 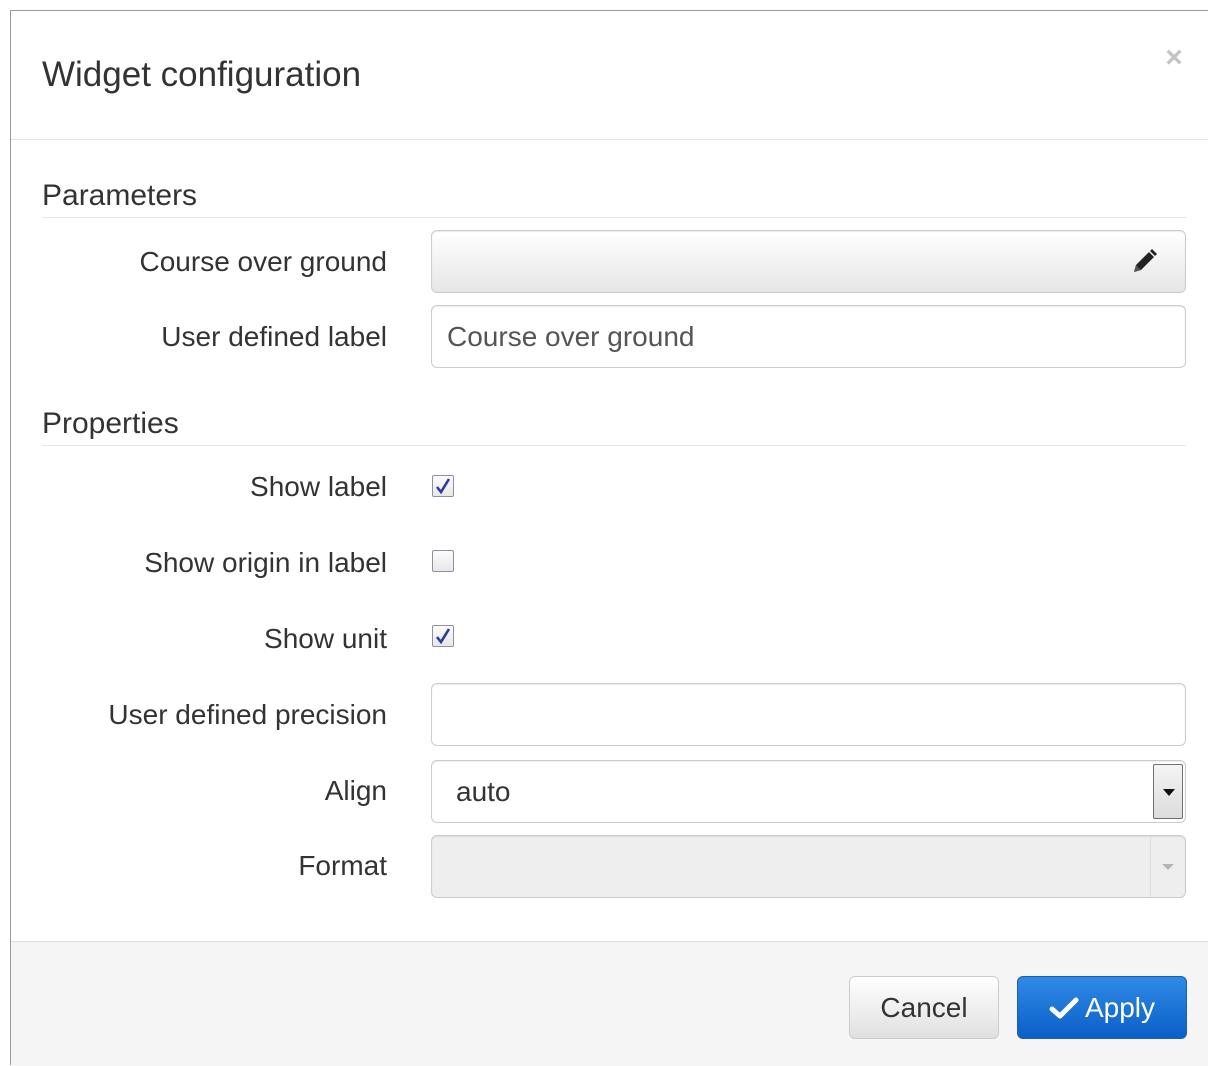 I want to click on show-origin-in-label-checkbox, so click(x=443, y=561).